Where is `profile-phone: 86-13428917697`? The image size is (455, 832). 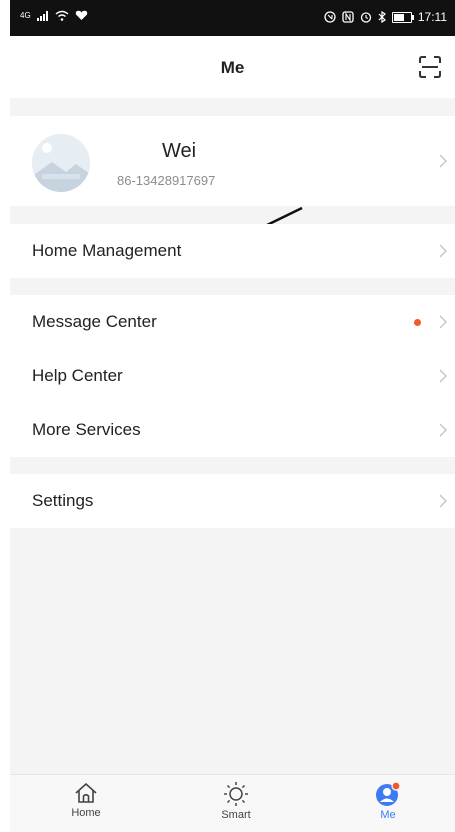
profile-phone: 86-13428917697 is located at coordinates (166, 180).